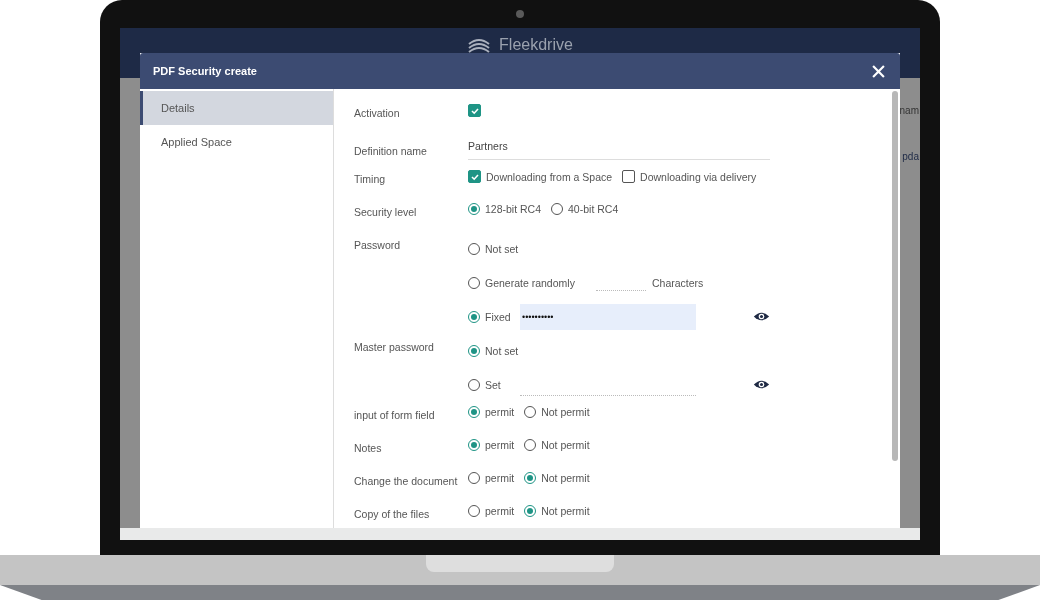 This screenshot has height=600, width=1040. Describe the element at coordinates (368, 447) in the screenshot. I see `field-label: Notes` at that location.